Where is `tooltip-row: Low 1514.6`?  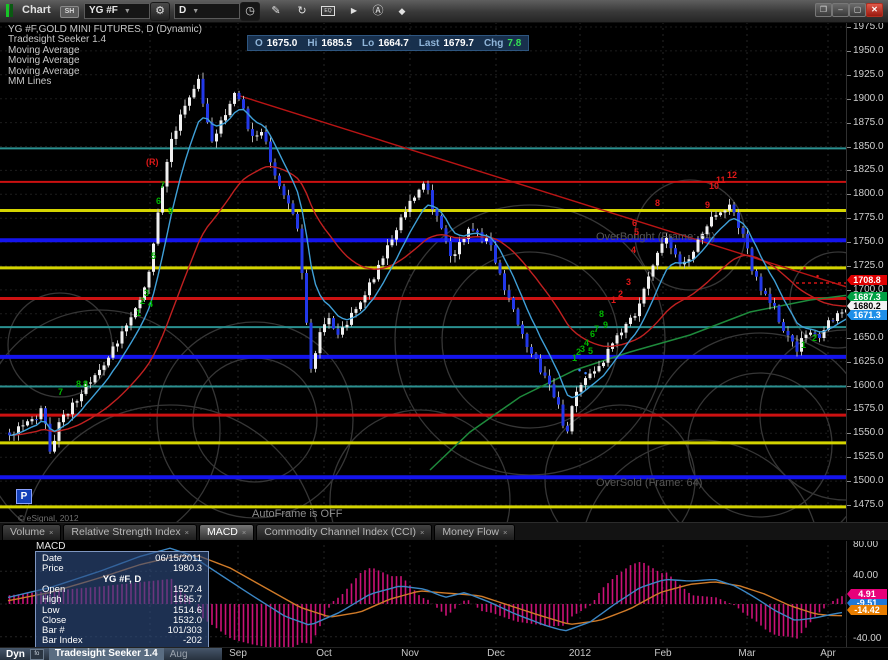
tooltip-row: Low 1514.6 is located at coordinates (122, 611).